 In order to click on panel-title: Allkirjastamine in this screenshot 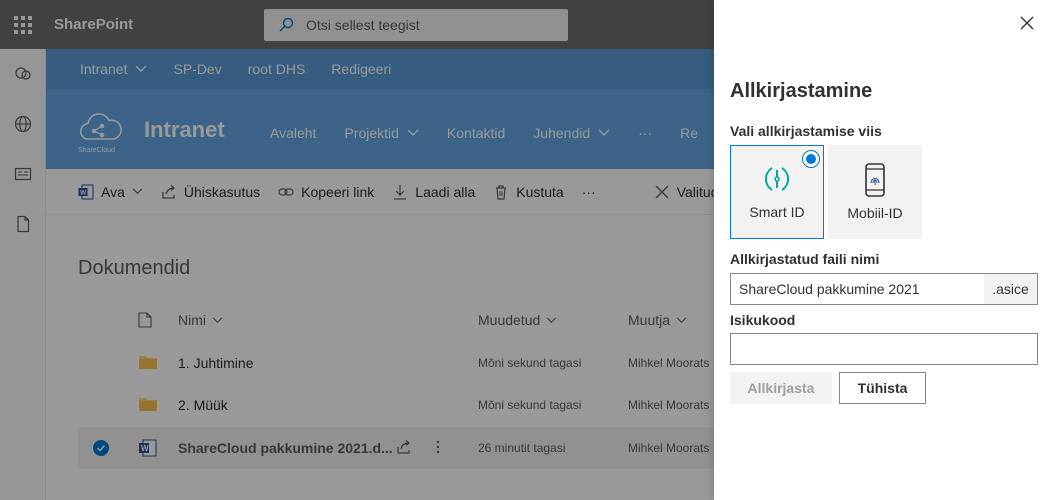, I will do `click(801, 91)`.